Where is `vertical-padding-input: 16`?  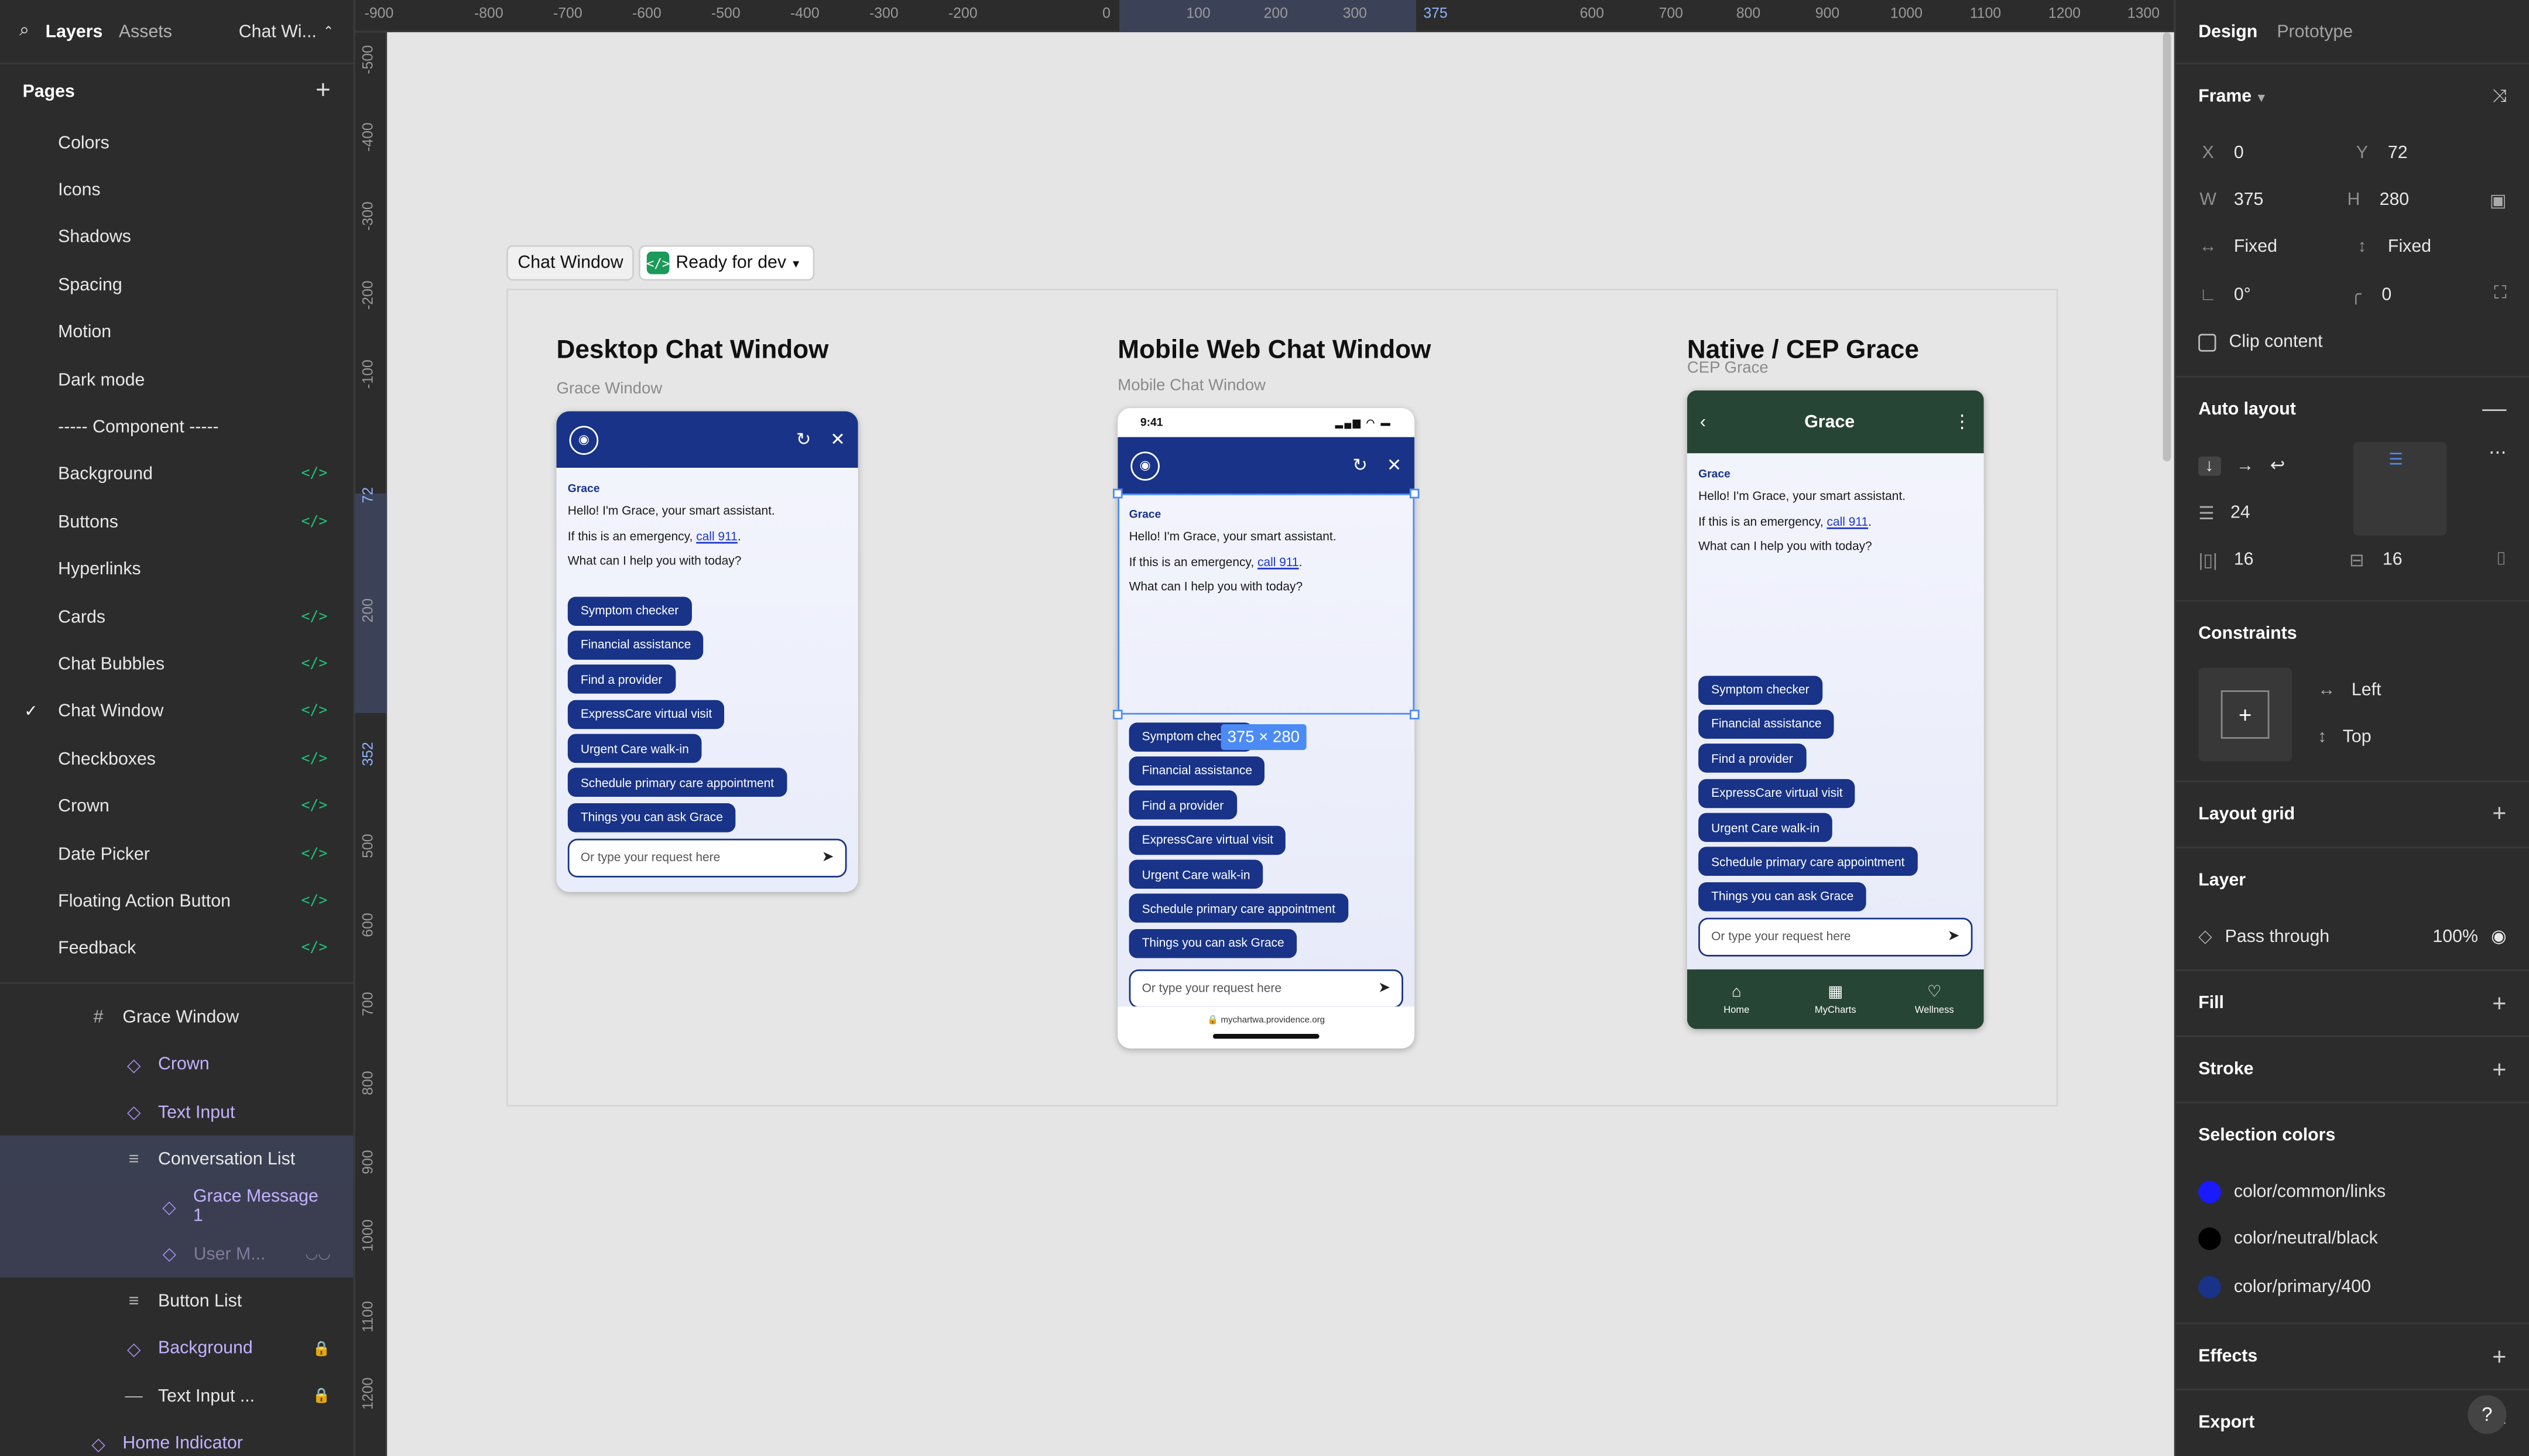 vertical-padding-input: 16 is located at coordinates (2393, 560).